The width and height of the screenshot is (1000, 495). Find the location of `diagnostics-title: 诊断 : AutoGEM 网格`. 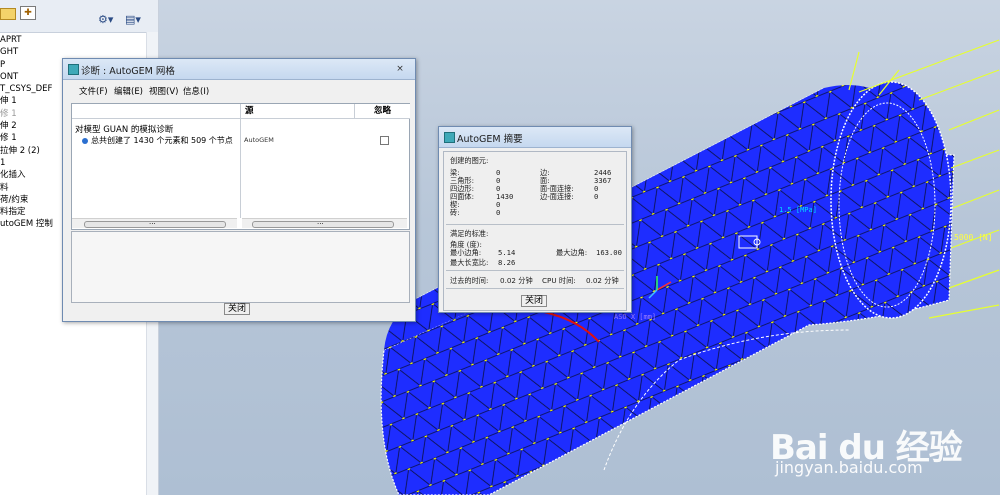

diagnostics-title: 诊断 : AutoGEM 网格 is located at coordinates (128, 71).